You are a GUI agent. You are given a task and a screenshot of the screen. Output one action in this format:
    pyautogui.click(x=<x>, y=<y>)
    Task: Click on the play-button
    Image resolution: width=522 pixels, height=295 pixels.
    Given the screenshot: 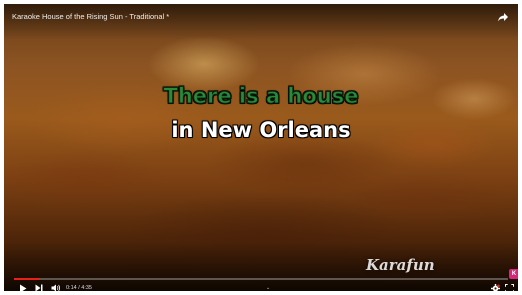 What is the action you would take?
    pyautogui.click(x=23, y=287)
    